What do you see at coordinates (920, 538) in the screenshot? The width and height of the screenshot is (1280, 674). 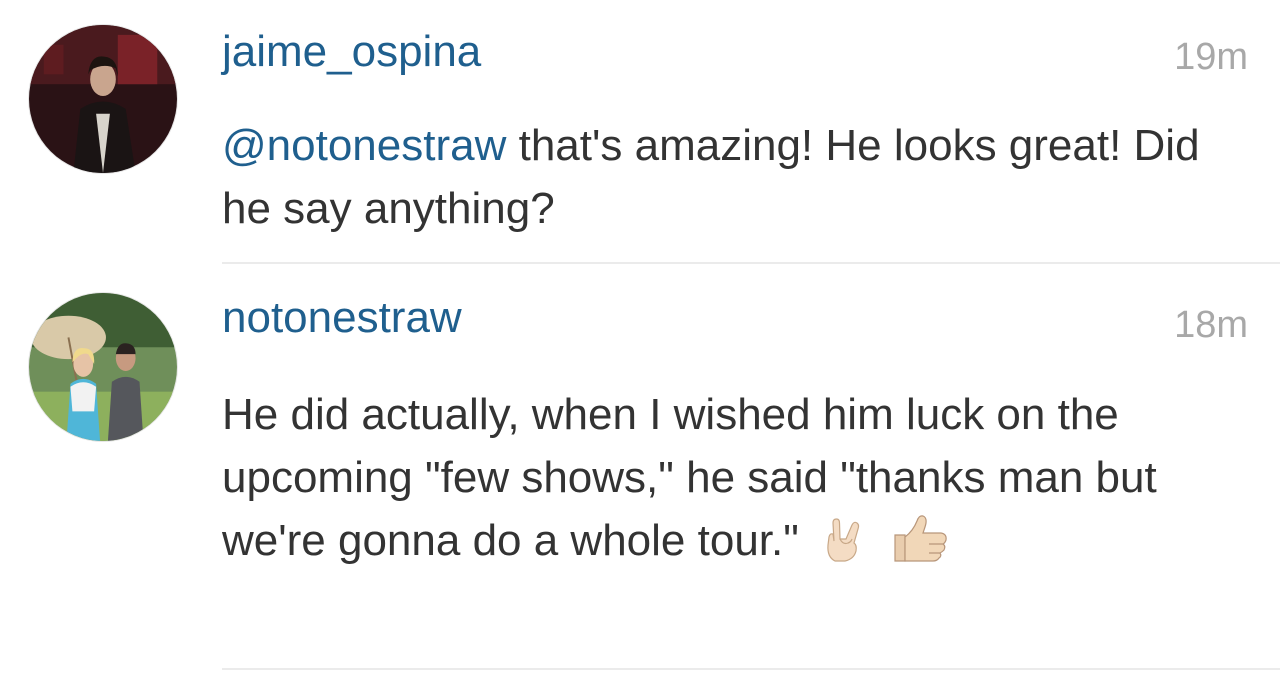 I see `thumbs-up-emoji` at bounding box center [920, 538].